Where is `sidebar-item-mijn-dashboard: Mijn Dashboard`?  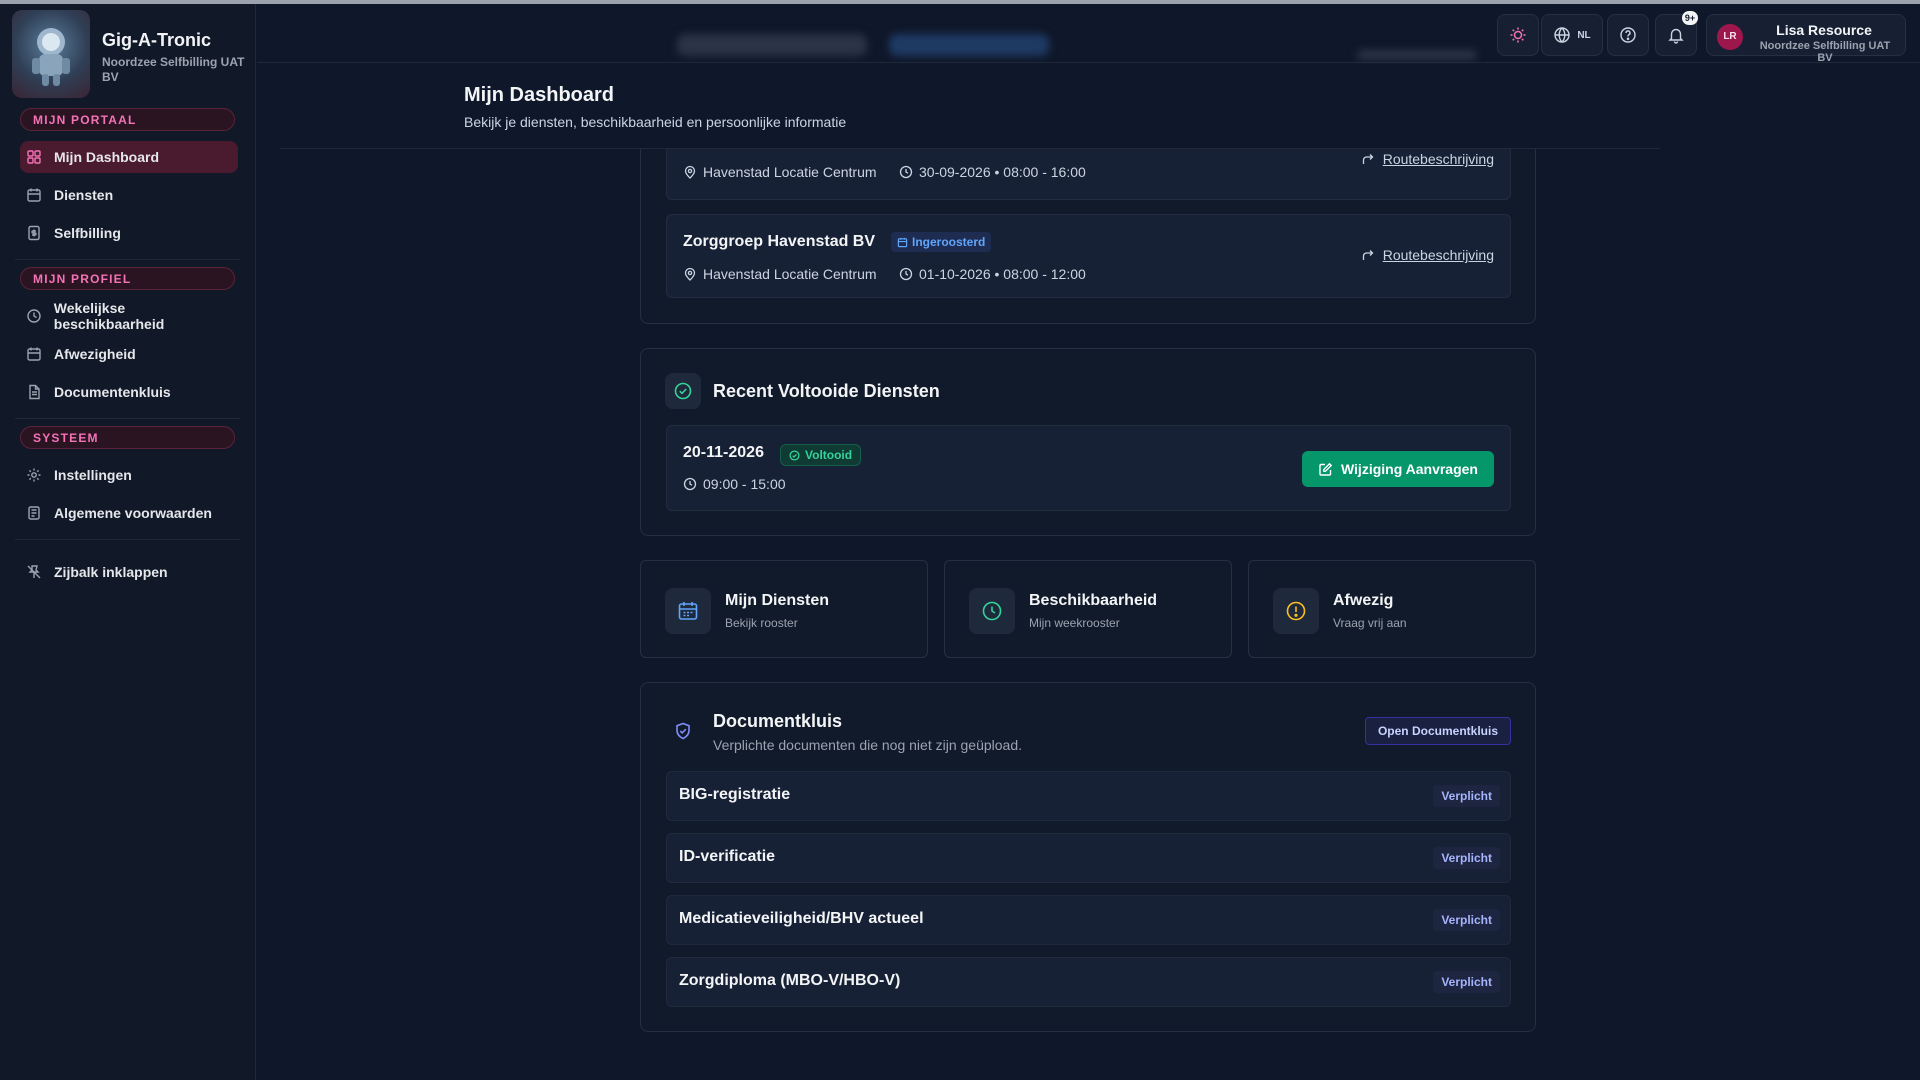 sidebar-item-mijn-dashboard: Mijn Dashboard is located at coordinates (129, 157).